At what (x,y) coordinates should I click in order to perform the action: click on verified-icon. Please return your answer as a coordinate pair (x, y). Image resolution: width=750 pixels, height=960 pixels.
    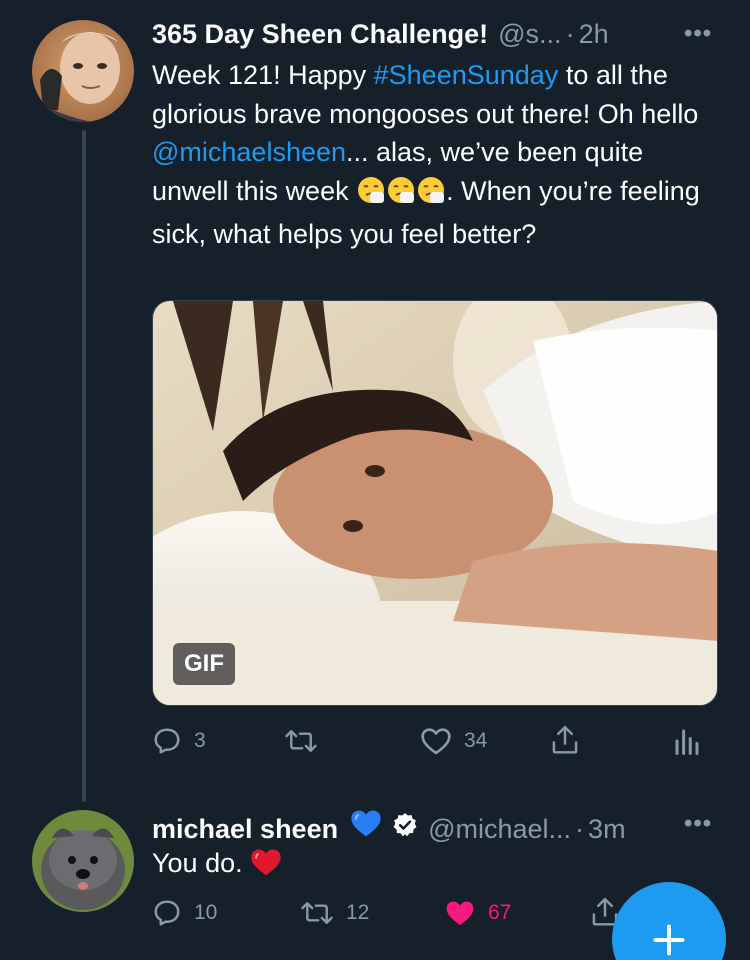
    Looking at the image, I should click on (405, 828).